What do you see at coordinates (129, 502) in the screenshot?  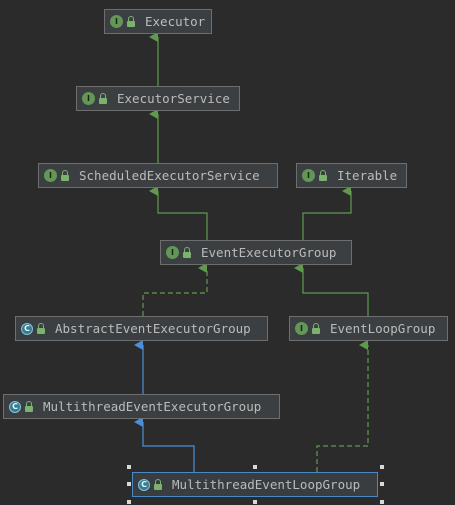 I see `resize-handle-bottom-left` at bounding box center [129, 502].